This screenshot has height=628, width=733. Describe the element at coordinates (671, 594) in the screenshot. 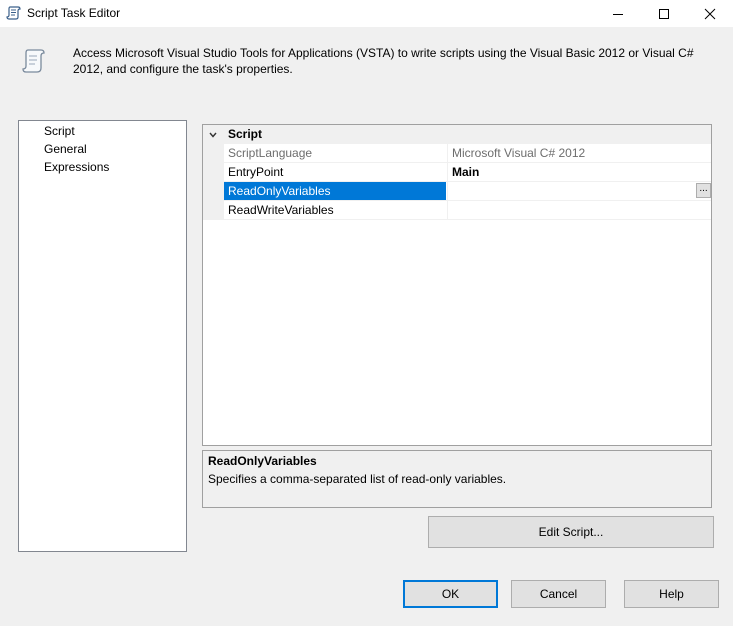

I see `help-button: Help` at that location.